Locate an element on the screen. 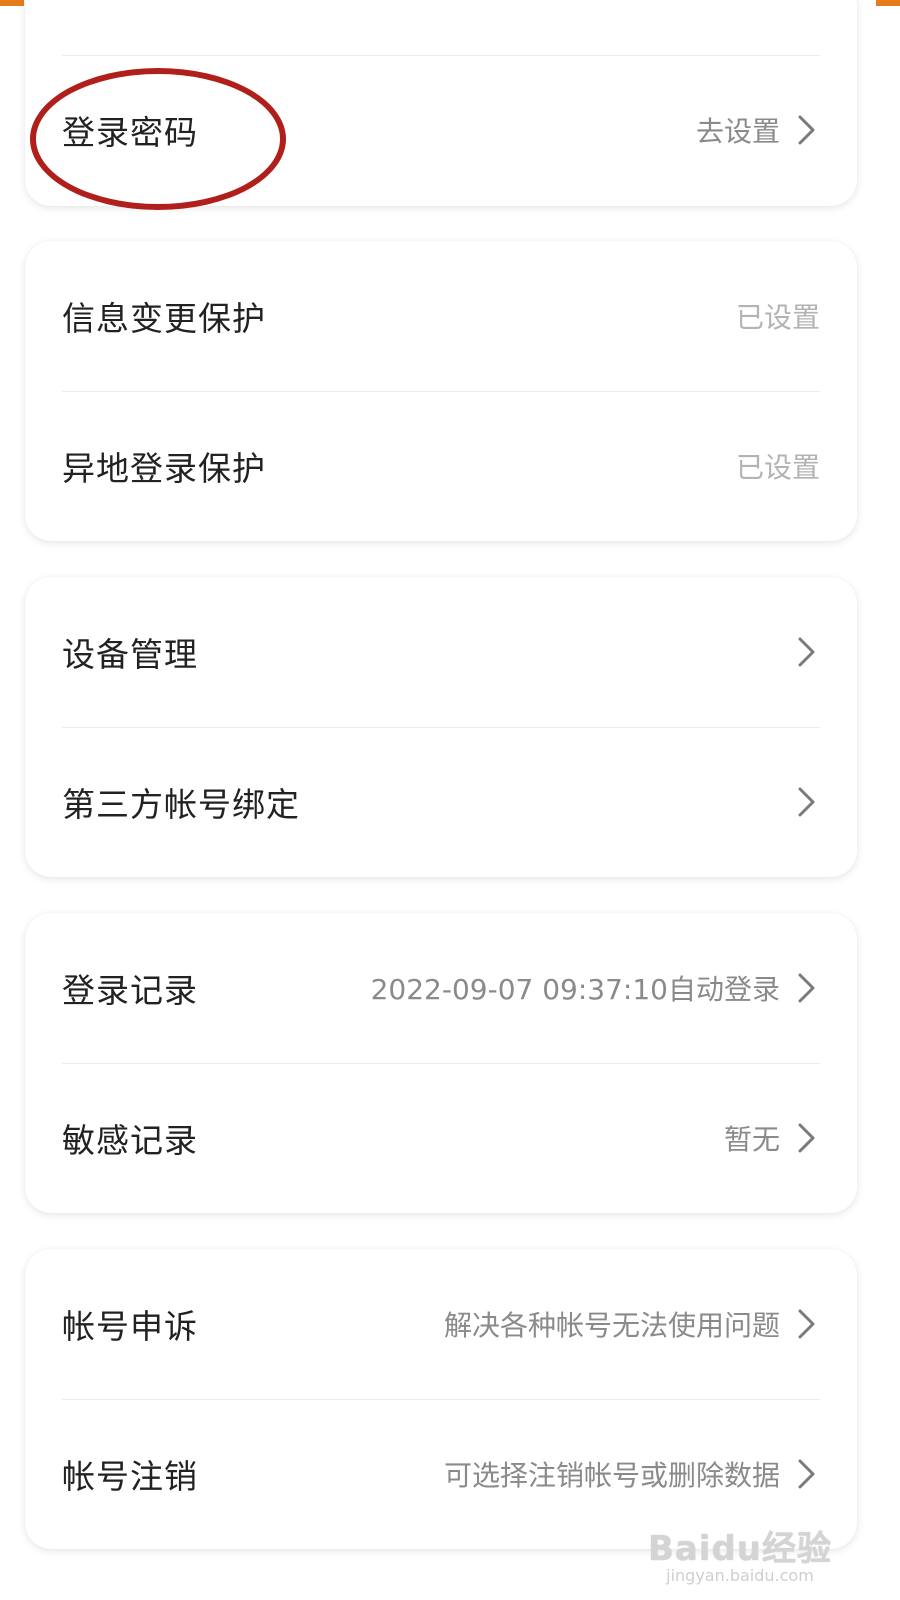  row-label: 帐号申诉 is located at coordinates (130, 1326).